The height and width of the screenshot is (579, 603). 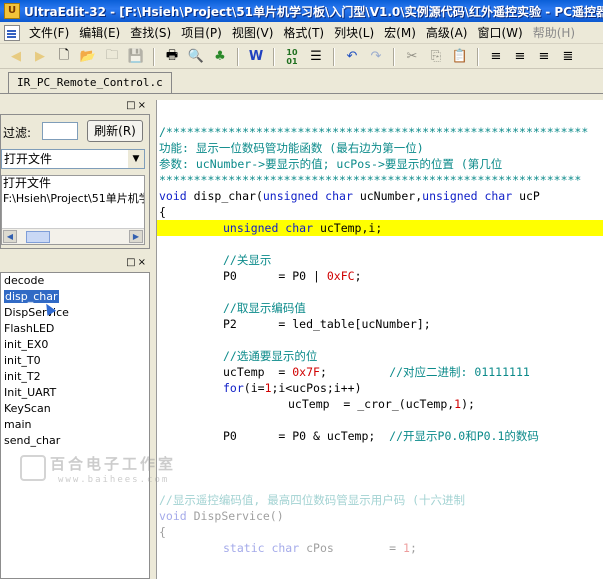 I want to click on cut-icon: ✂, so click(x=412, y=57).